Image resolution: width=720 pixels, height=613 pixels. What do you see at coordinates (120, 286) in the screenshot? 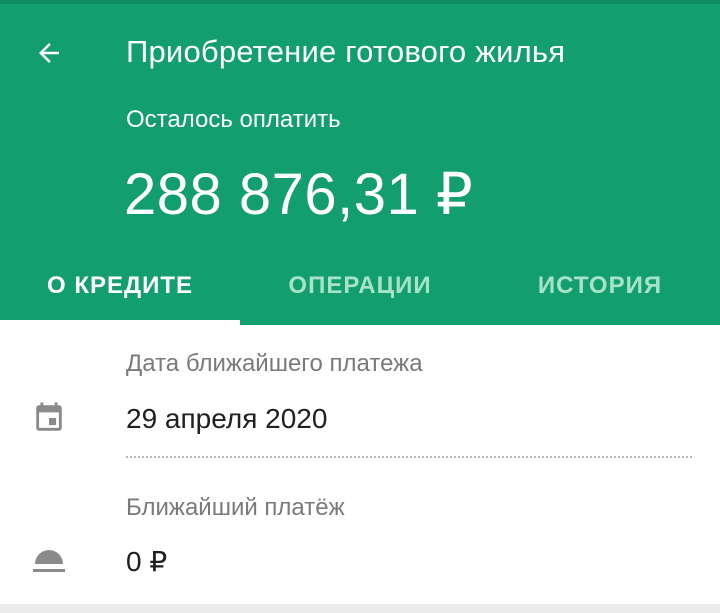
I see `tab-about-loan: О КРЕДИТЕ` at bounding box center [120, 286].